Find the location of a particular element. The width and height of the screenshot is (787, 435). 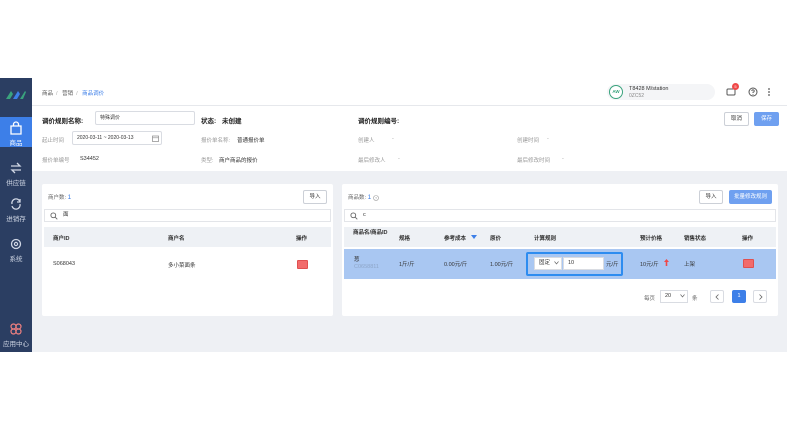

create-time-label: 创建时间 is located at coordinates (528, 141).